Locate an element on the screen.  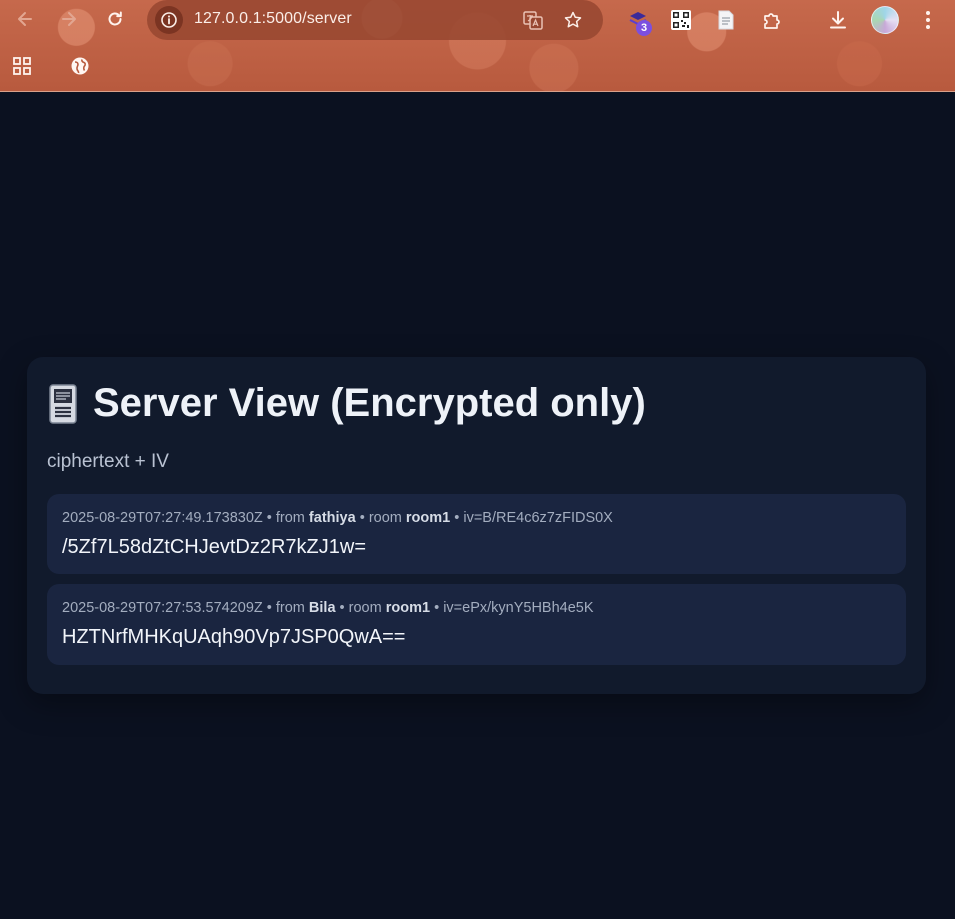
message-iv: iv=ePx/kynY5HBh4e5K is located at coordinates (518, 608).